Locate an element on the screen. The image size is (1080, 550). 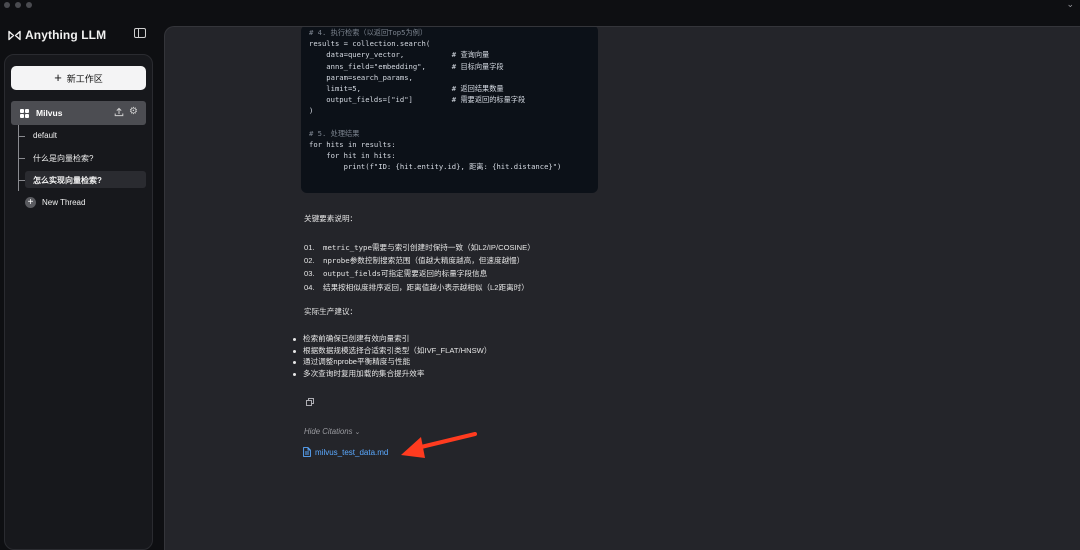
advice-item: 通过调整nprobe平衡精度与性能 is located at coordinates (351, 361).